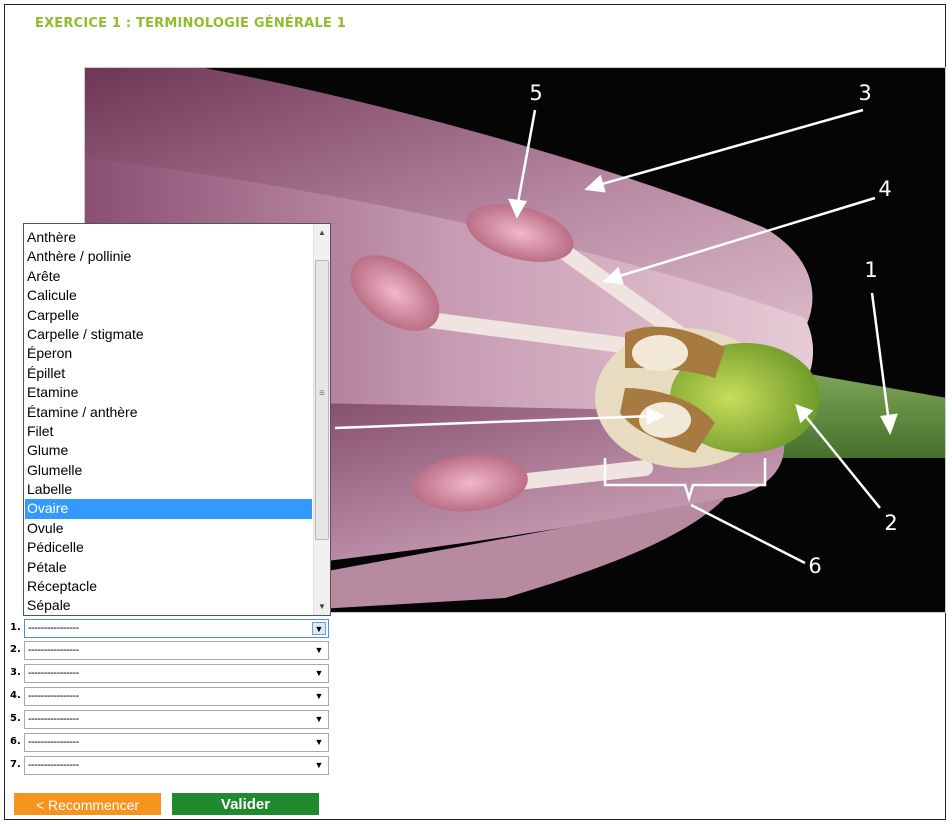  Describe the element at coordinates (168, 489) in the screenshot. I see `option-labelle: Labelle` at that location.